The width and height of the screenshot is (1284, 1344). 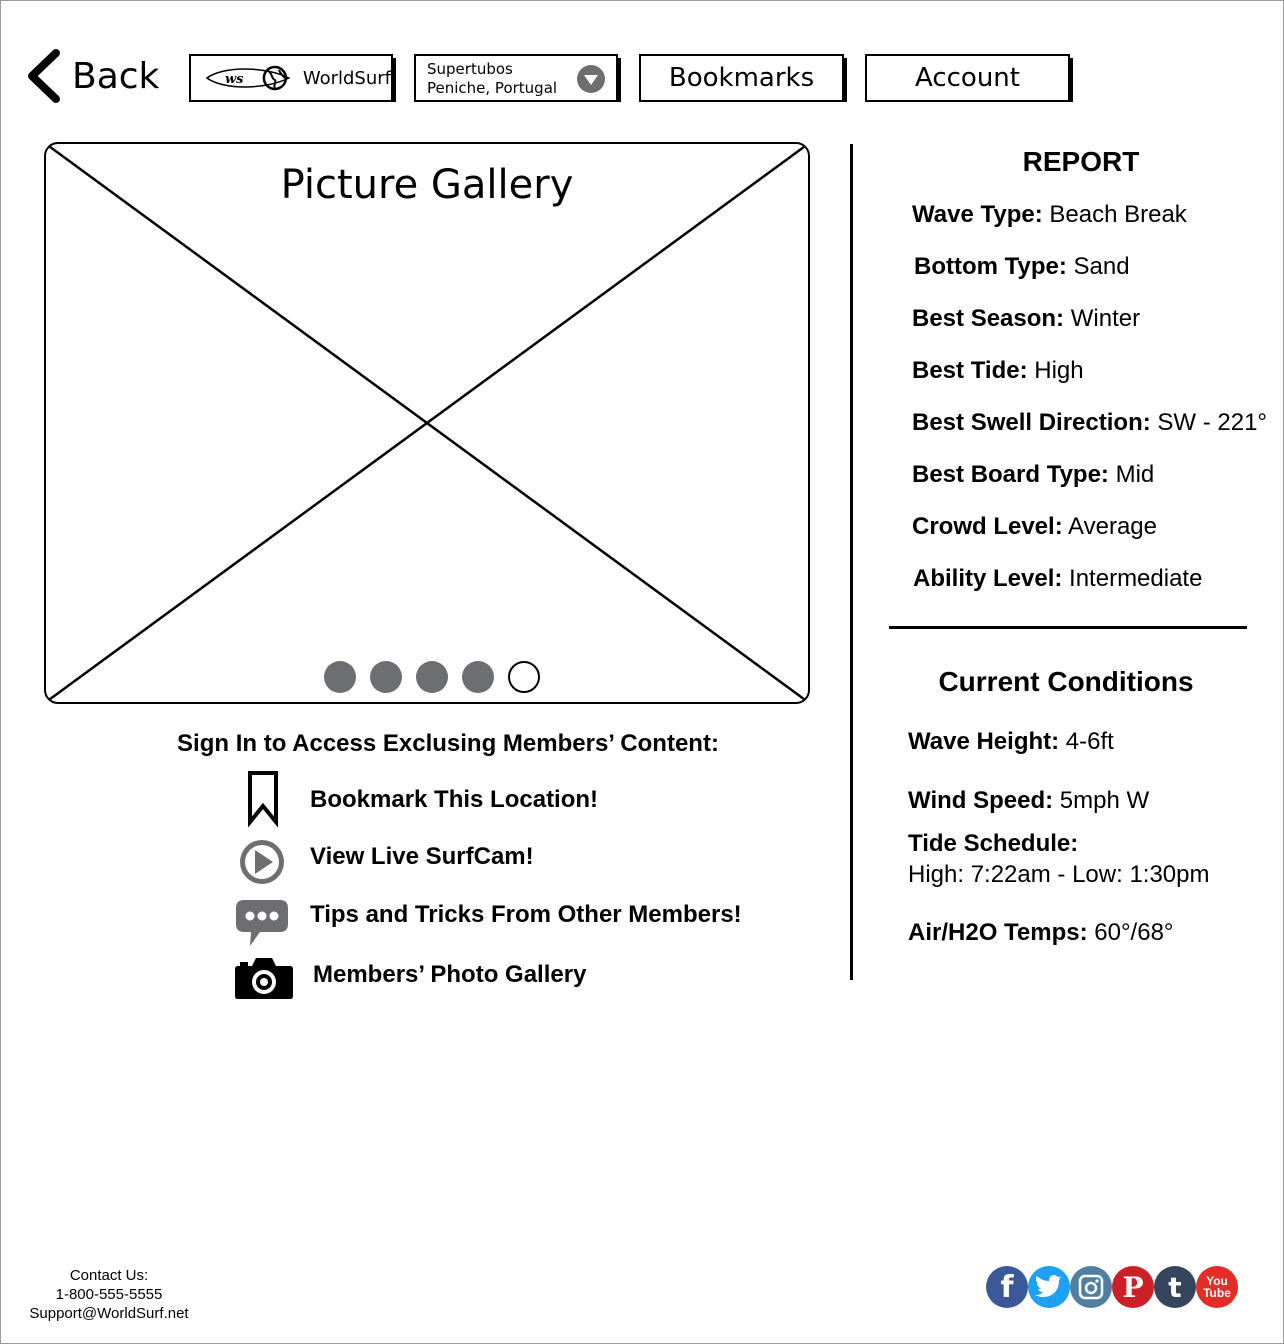 What do you see at coordinates (422, 857) in the screenshot?
I see `feature-live-surfcam: View Live SurfCam!` at bounding box center [422, 857].